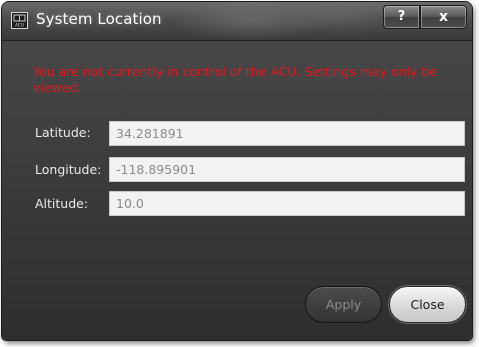  Describe the element at coordinates (287, 133) in the screenshot. I see `latitude-field` at that location.